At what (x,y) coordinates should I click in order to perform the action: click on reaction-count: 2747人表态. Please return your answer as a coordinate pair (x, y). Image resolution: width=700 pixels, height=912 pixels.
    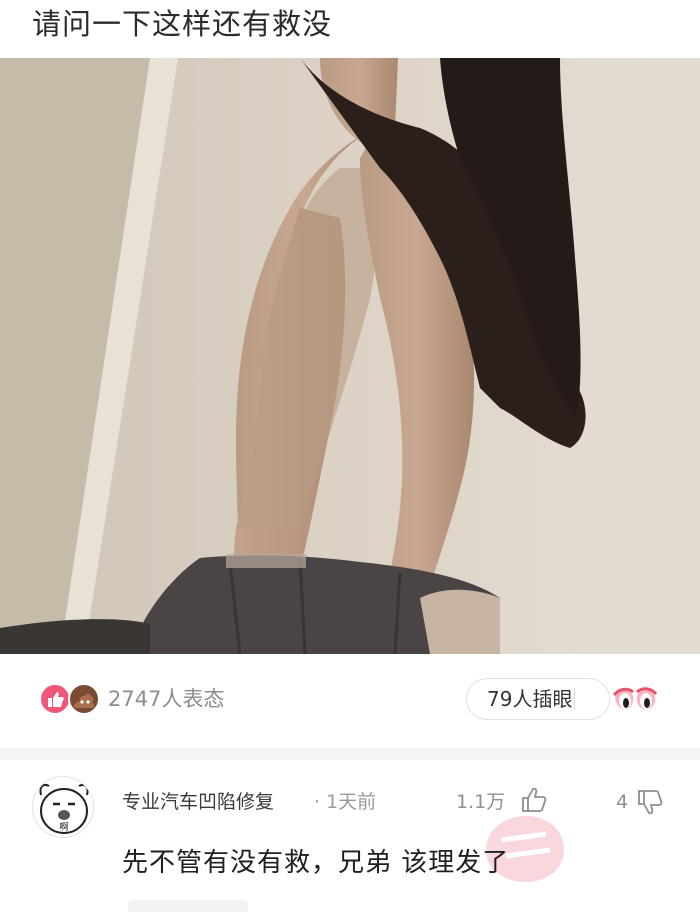
    Looking at the image, I should click on (166, 699).